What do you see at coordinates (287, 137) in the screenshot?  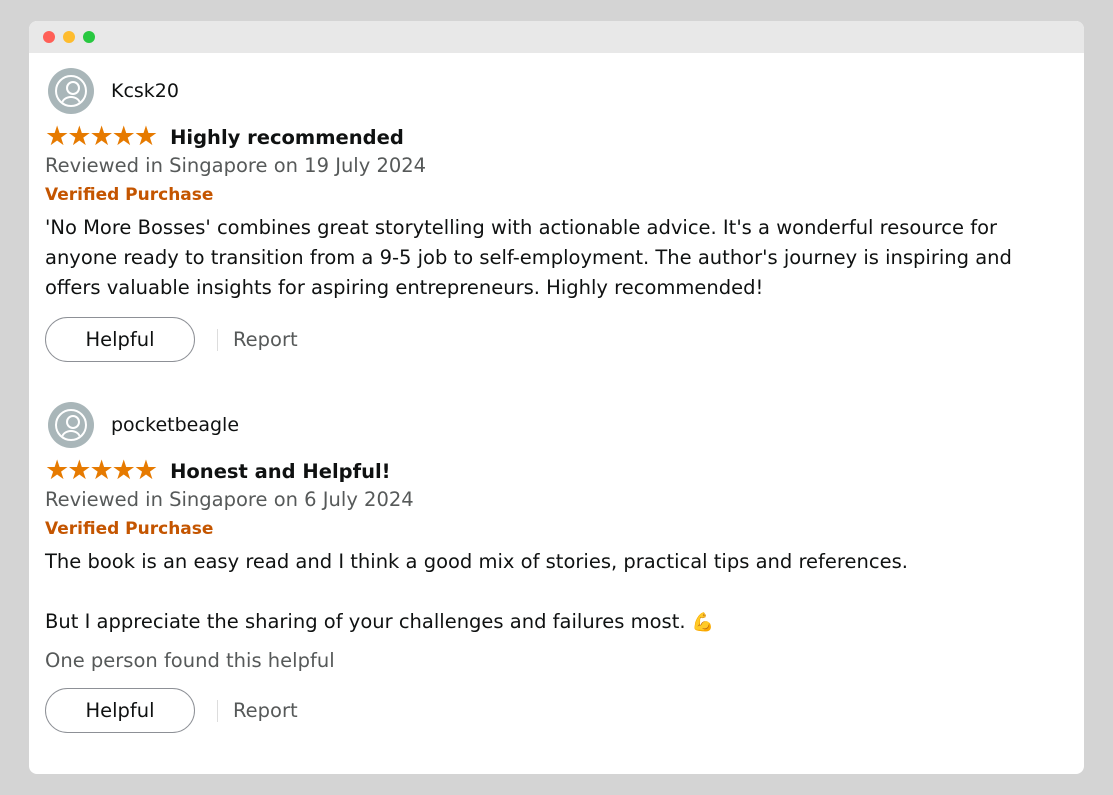 I see `review-title: Highly recommended` at bounding box center [287, 137].